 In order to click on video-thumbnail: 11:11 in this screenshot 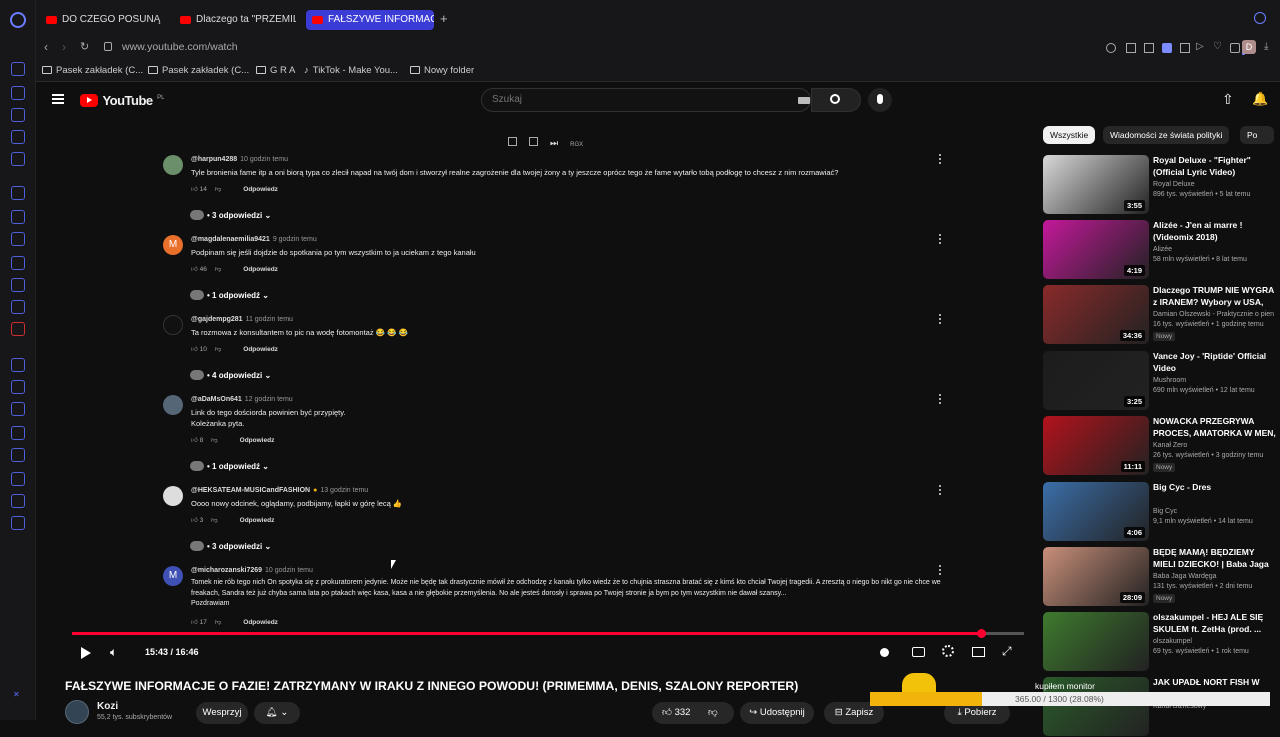, I will do `click(1096, 445)`.